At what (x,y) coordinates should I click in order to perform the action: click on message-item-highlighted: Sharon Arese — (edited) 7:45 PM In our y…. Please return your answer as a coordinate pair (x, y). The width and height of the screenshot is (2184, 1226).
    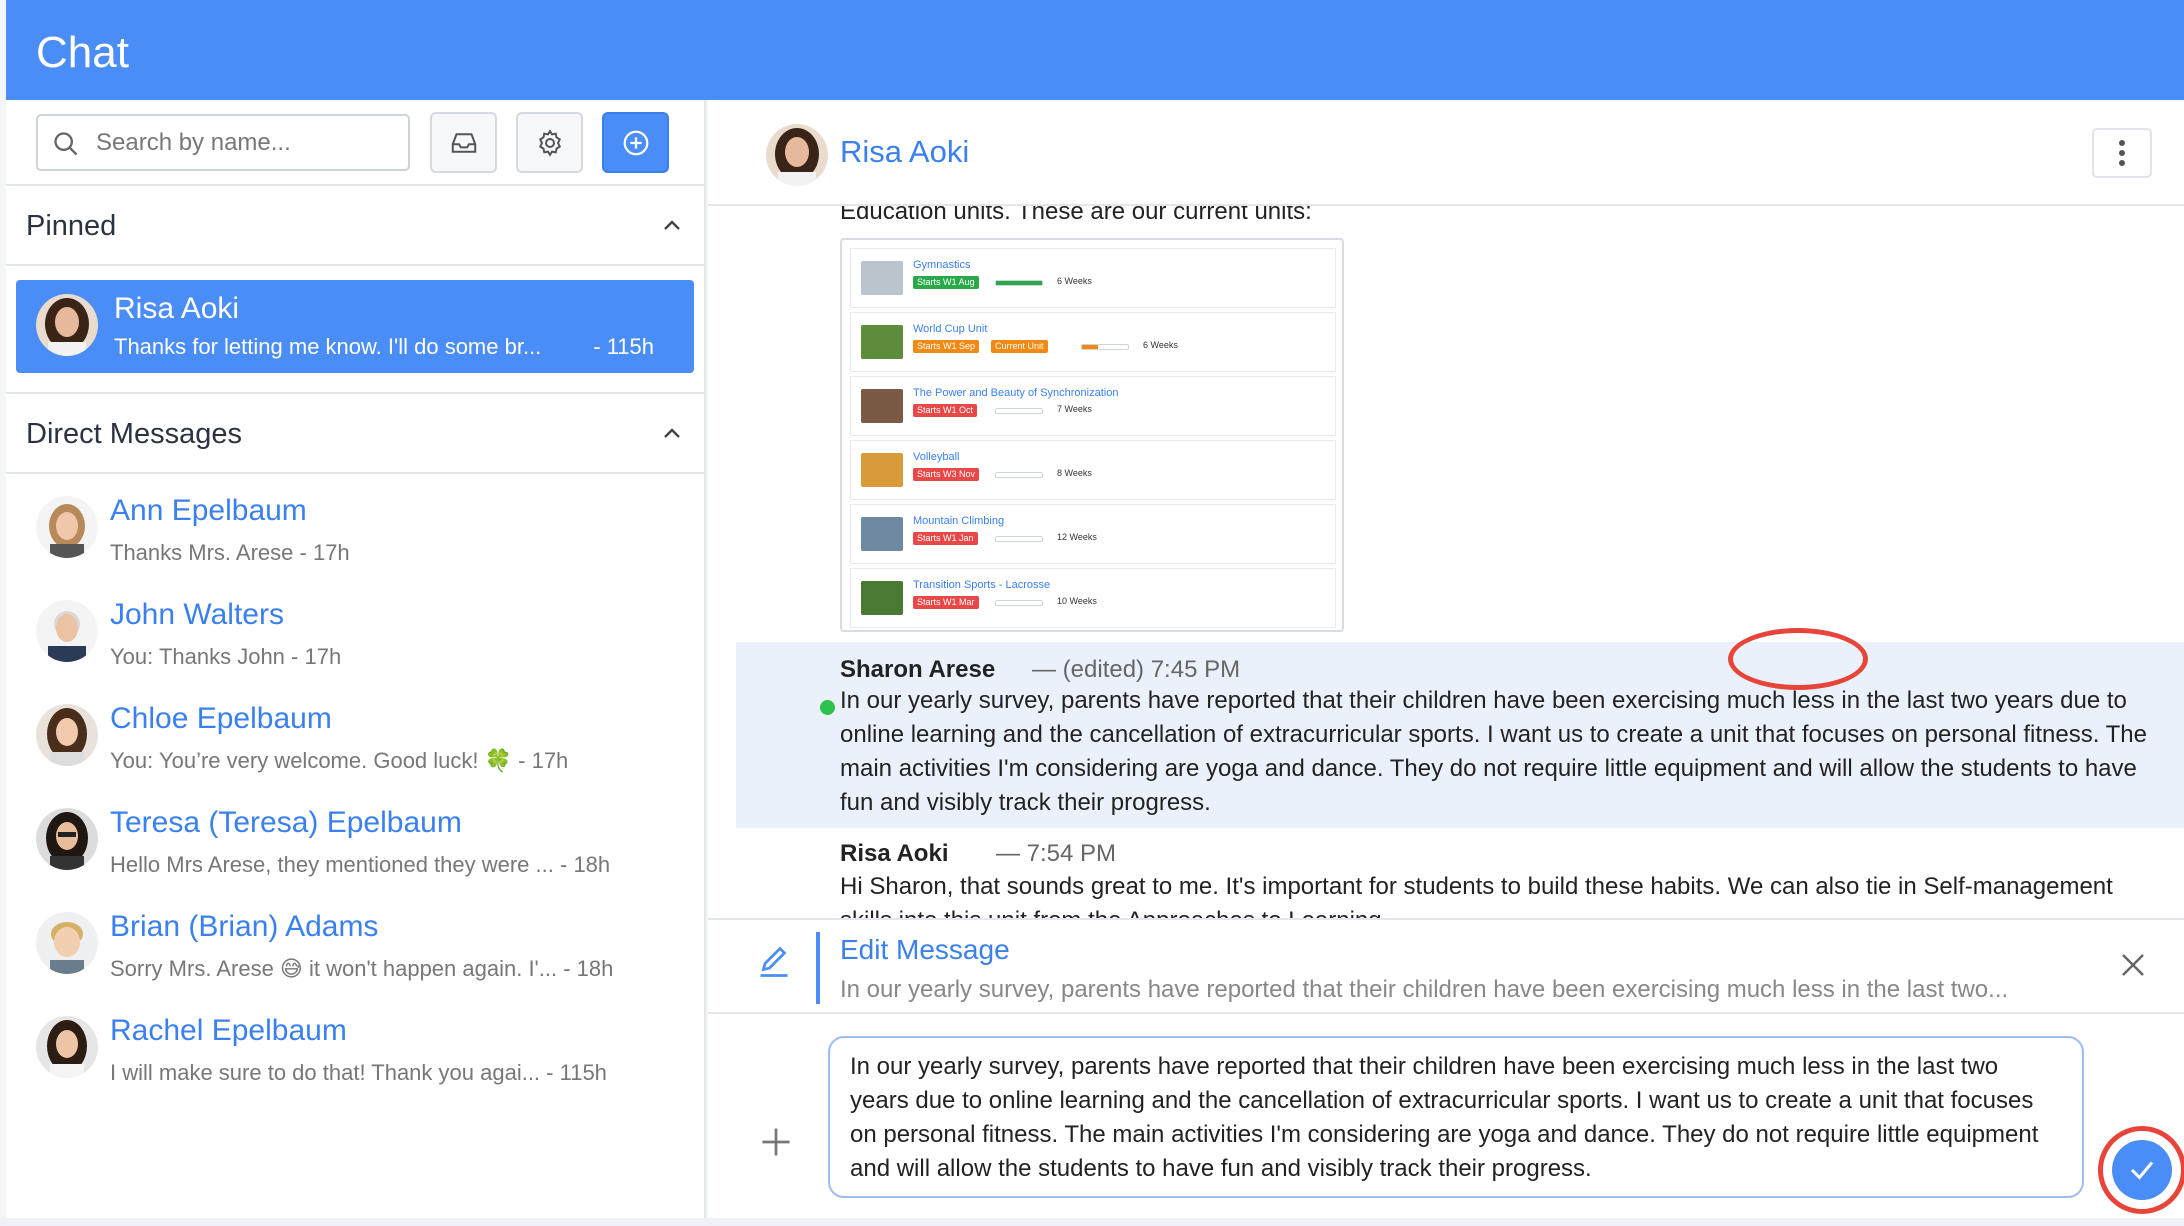
    Looking at the image, I should click on (1460, 735).